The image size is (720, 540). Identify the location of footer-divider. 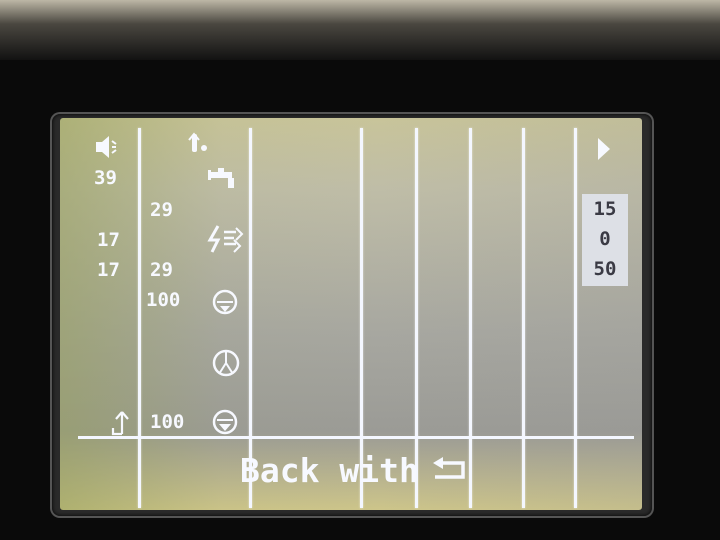
(356, 437).